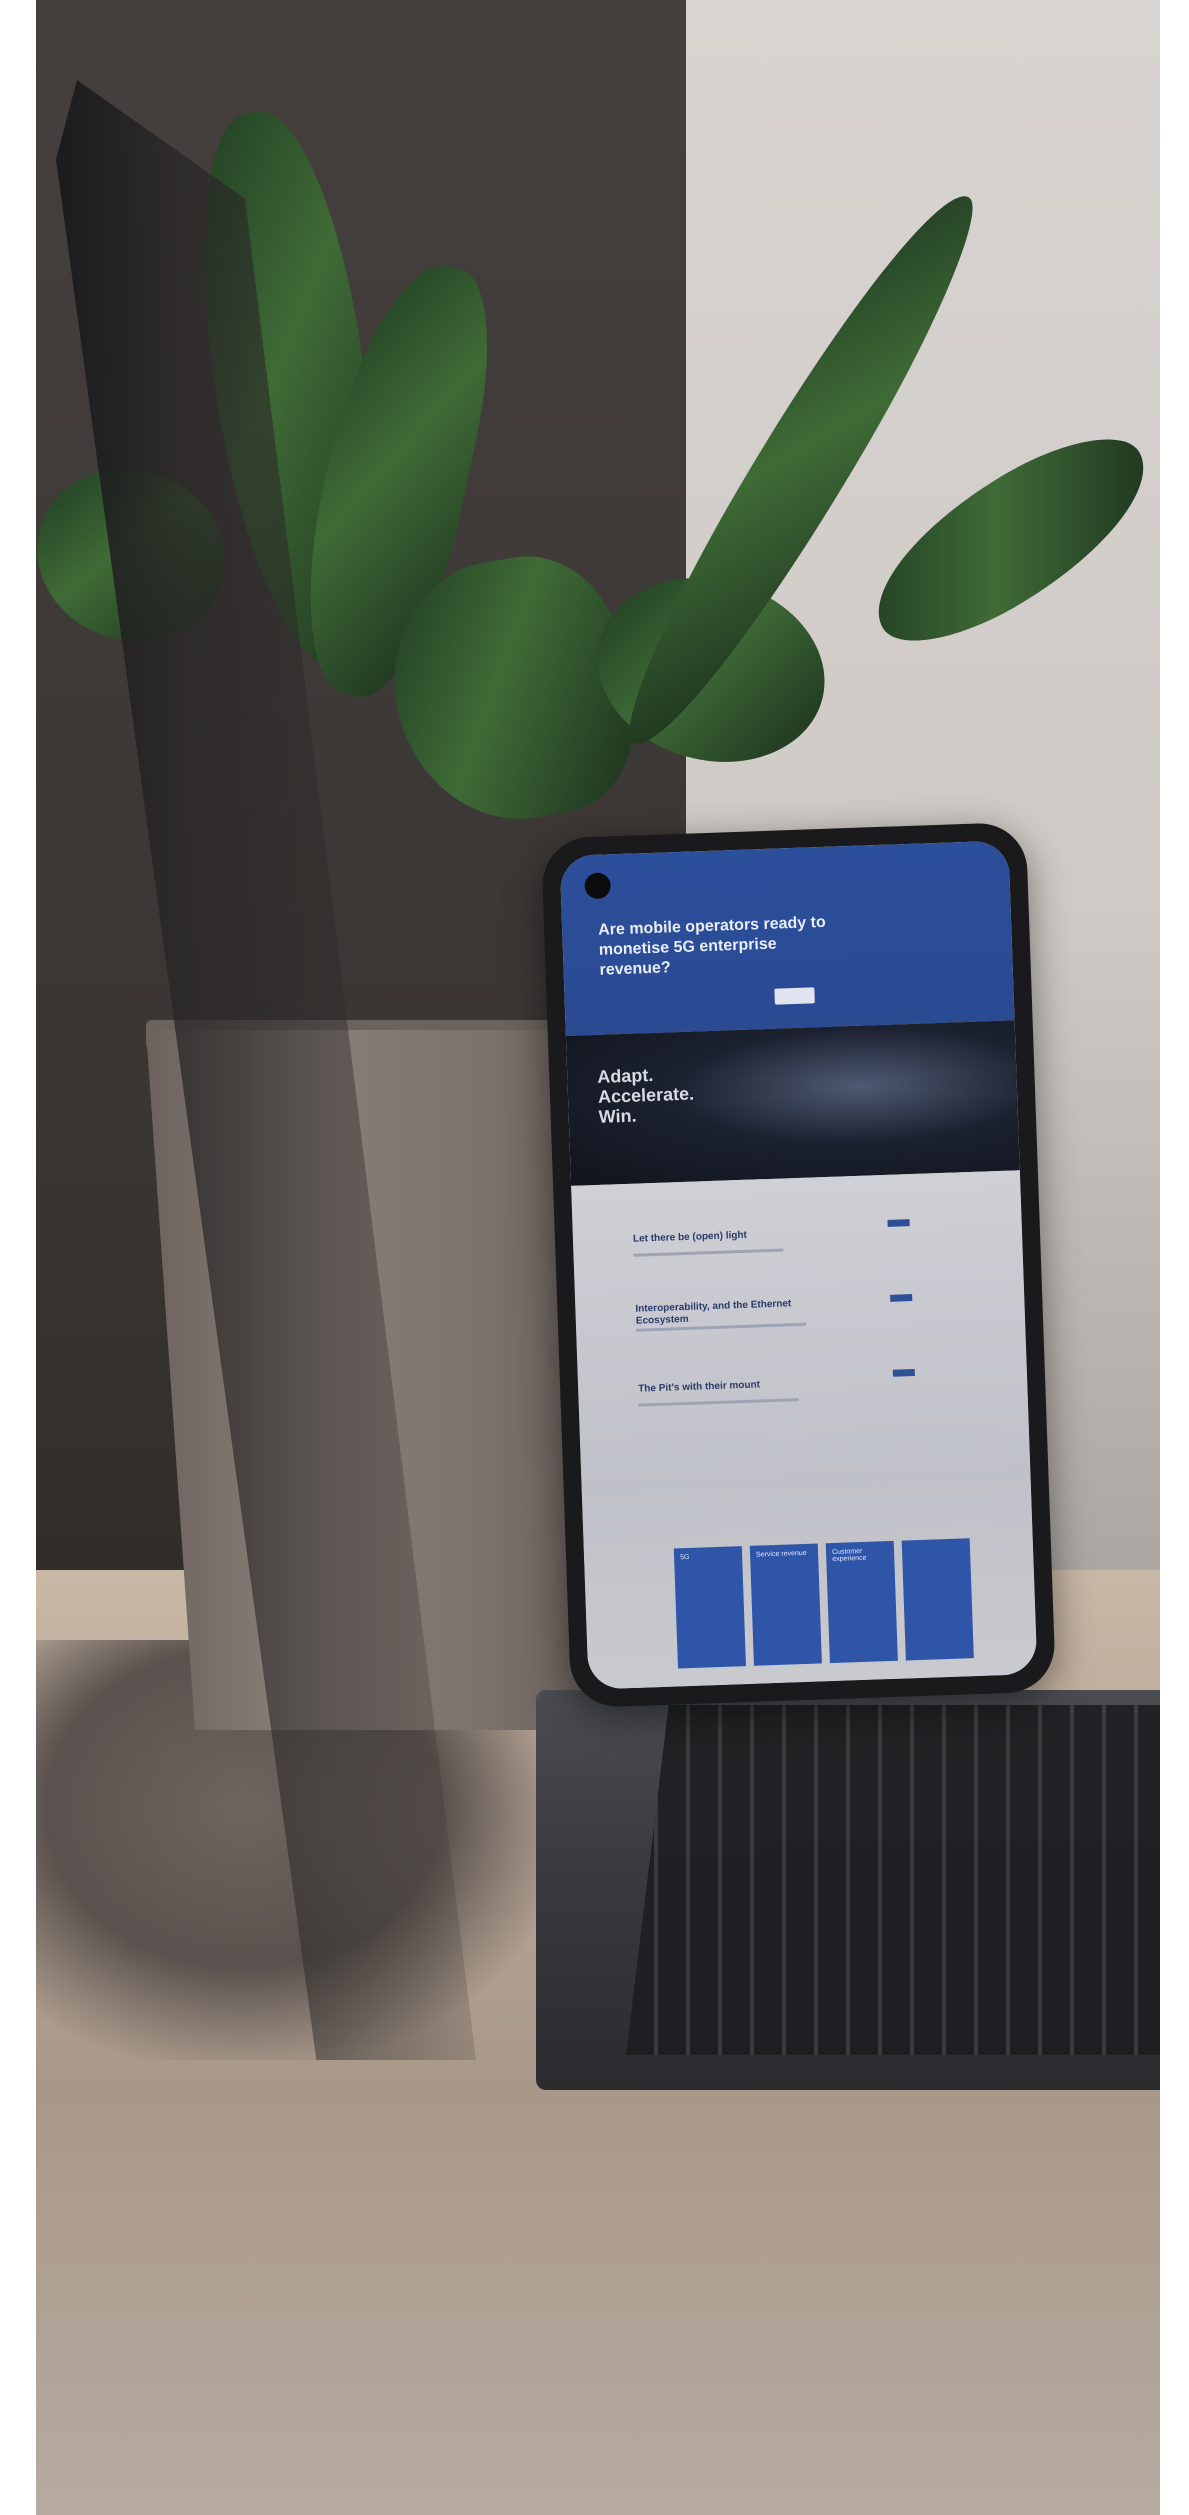 The image size is (1189, 2515). What do you see at coordinates (861, 1602) in the screenshot?
I see `card: Customer experience` at bounding box center [861, 1602].